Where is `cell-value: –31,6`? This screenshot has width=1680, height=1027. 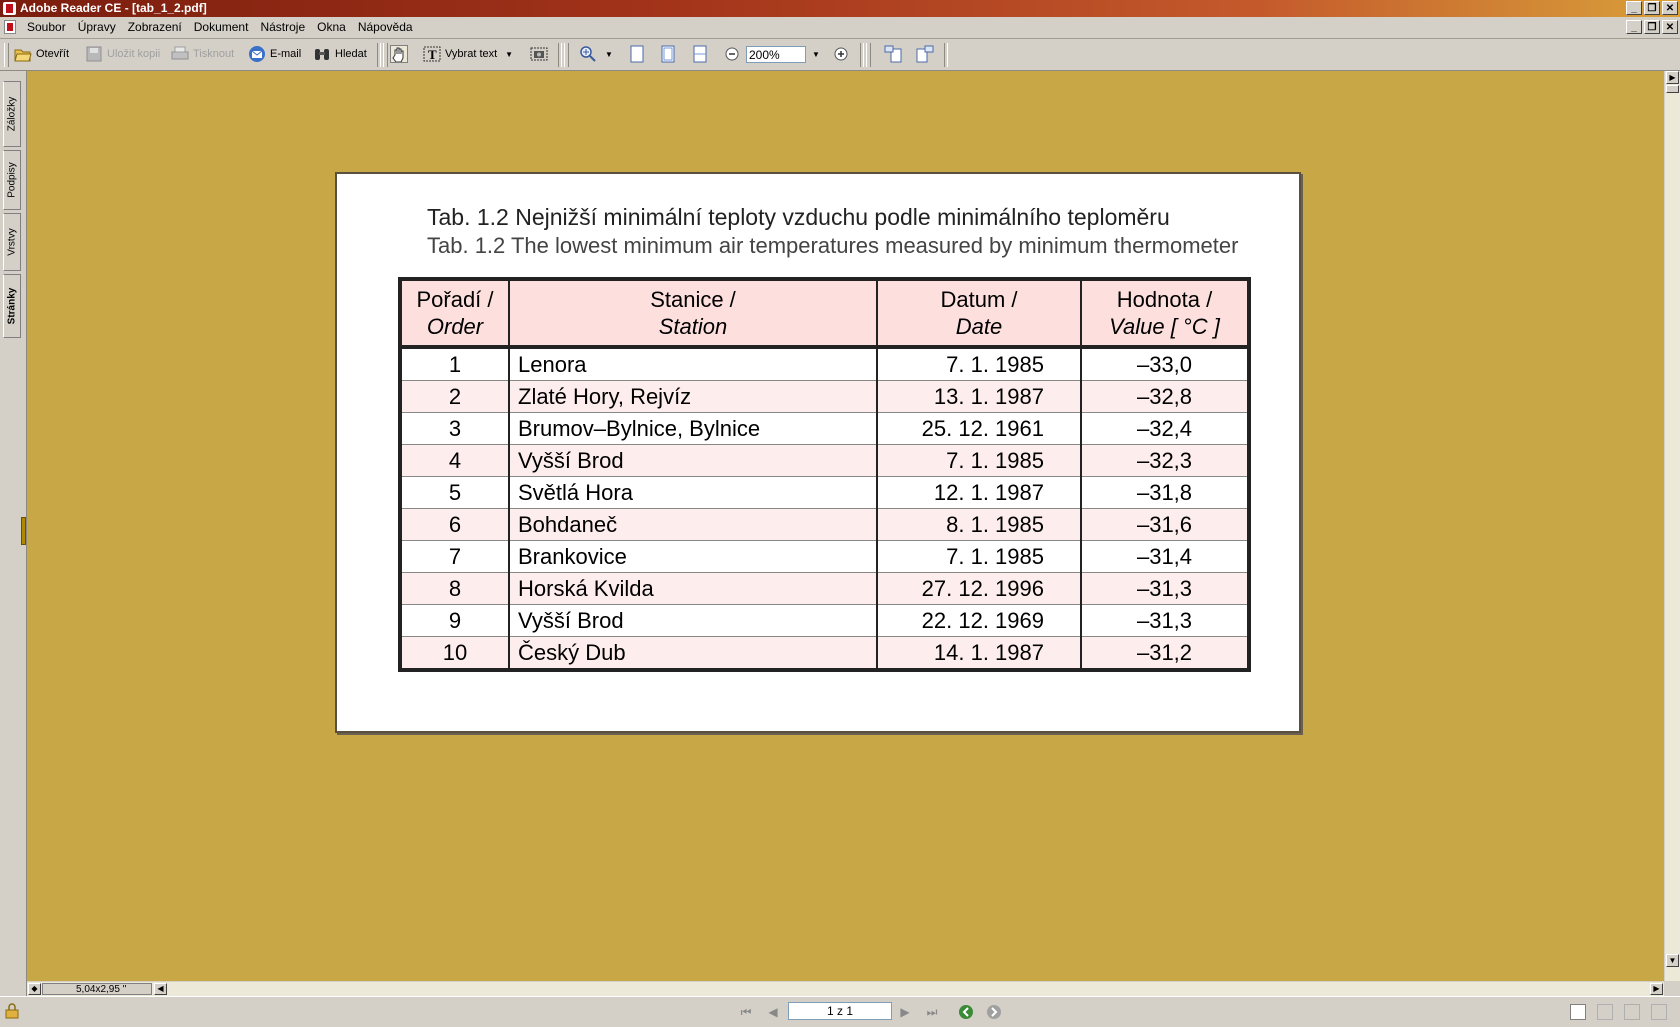
cell-value: –31,6 is located at coordinates (1165, 524).